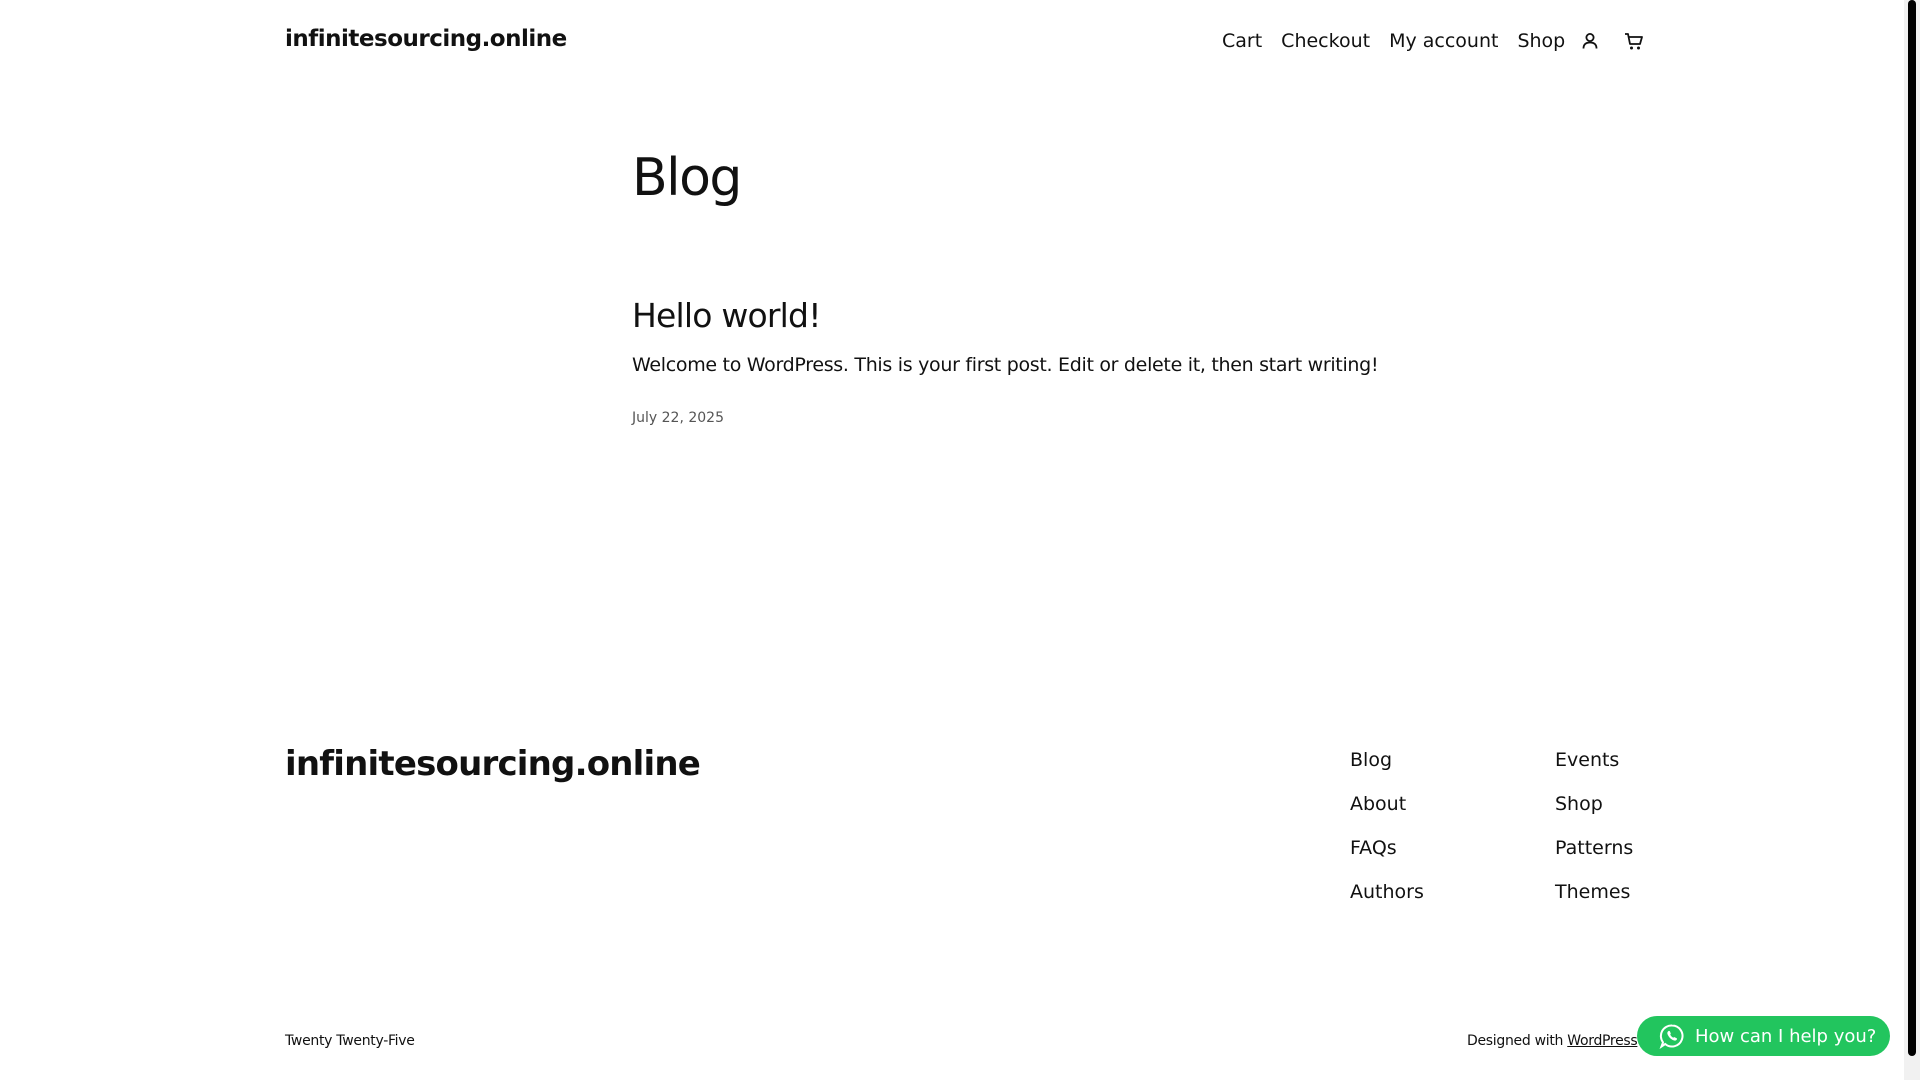 This screenshot has height=1080, width=1920. What do you see at coordinates (1515, 1041) in the screenshot?
I see `designed-with-text: Designed with` at bounding box center [1515, 1041].